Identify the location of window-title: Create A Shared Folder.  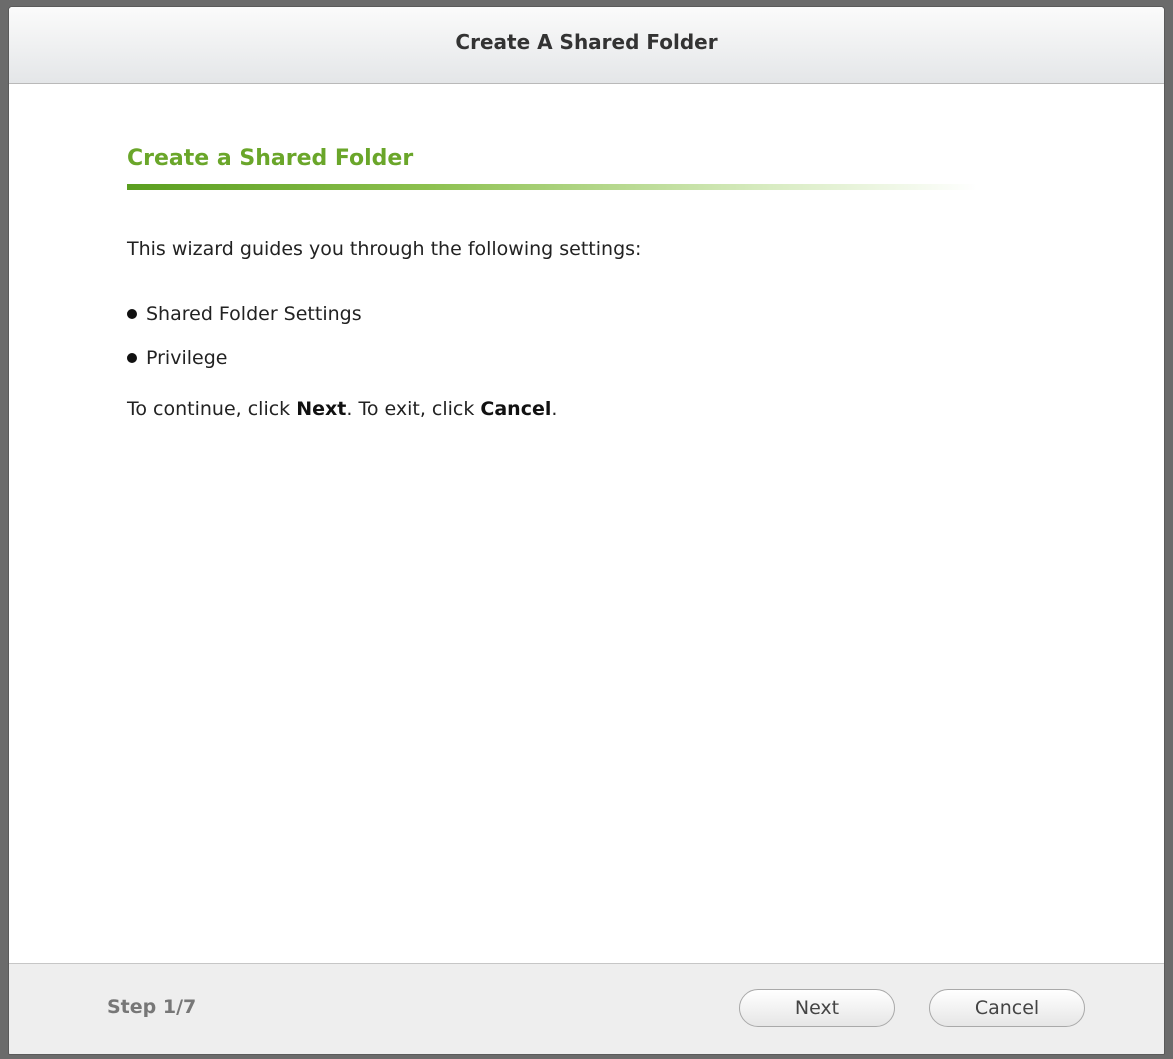
(586, 42).